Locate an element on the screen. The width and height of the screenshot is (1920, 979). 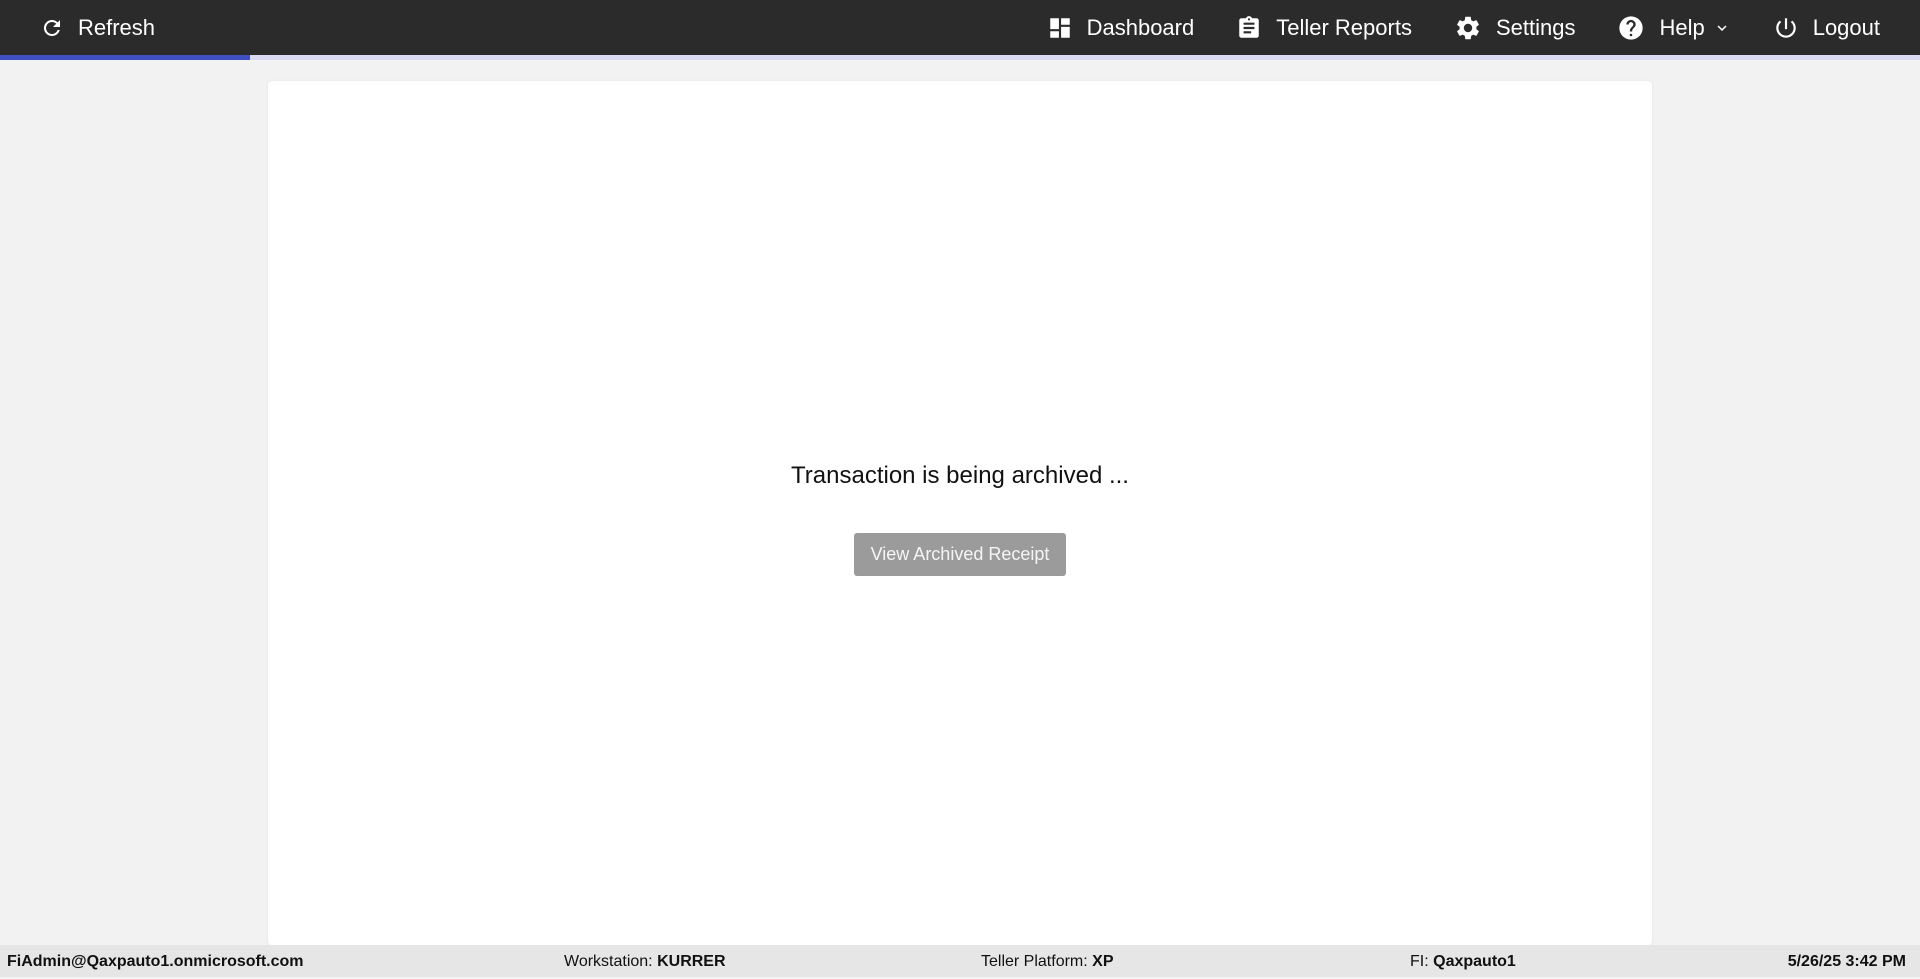
dashboard-icon is located at coordinates (1060, 28).